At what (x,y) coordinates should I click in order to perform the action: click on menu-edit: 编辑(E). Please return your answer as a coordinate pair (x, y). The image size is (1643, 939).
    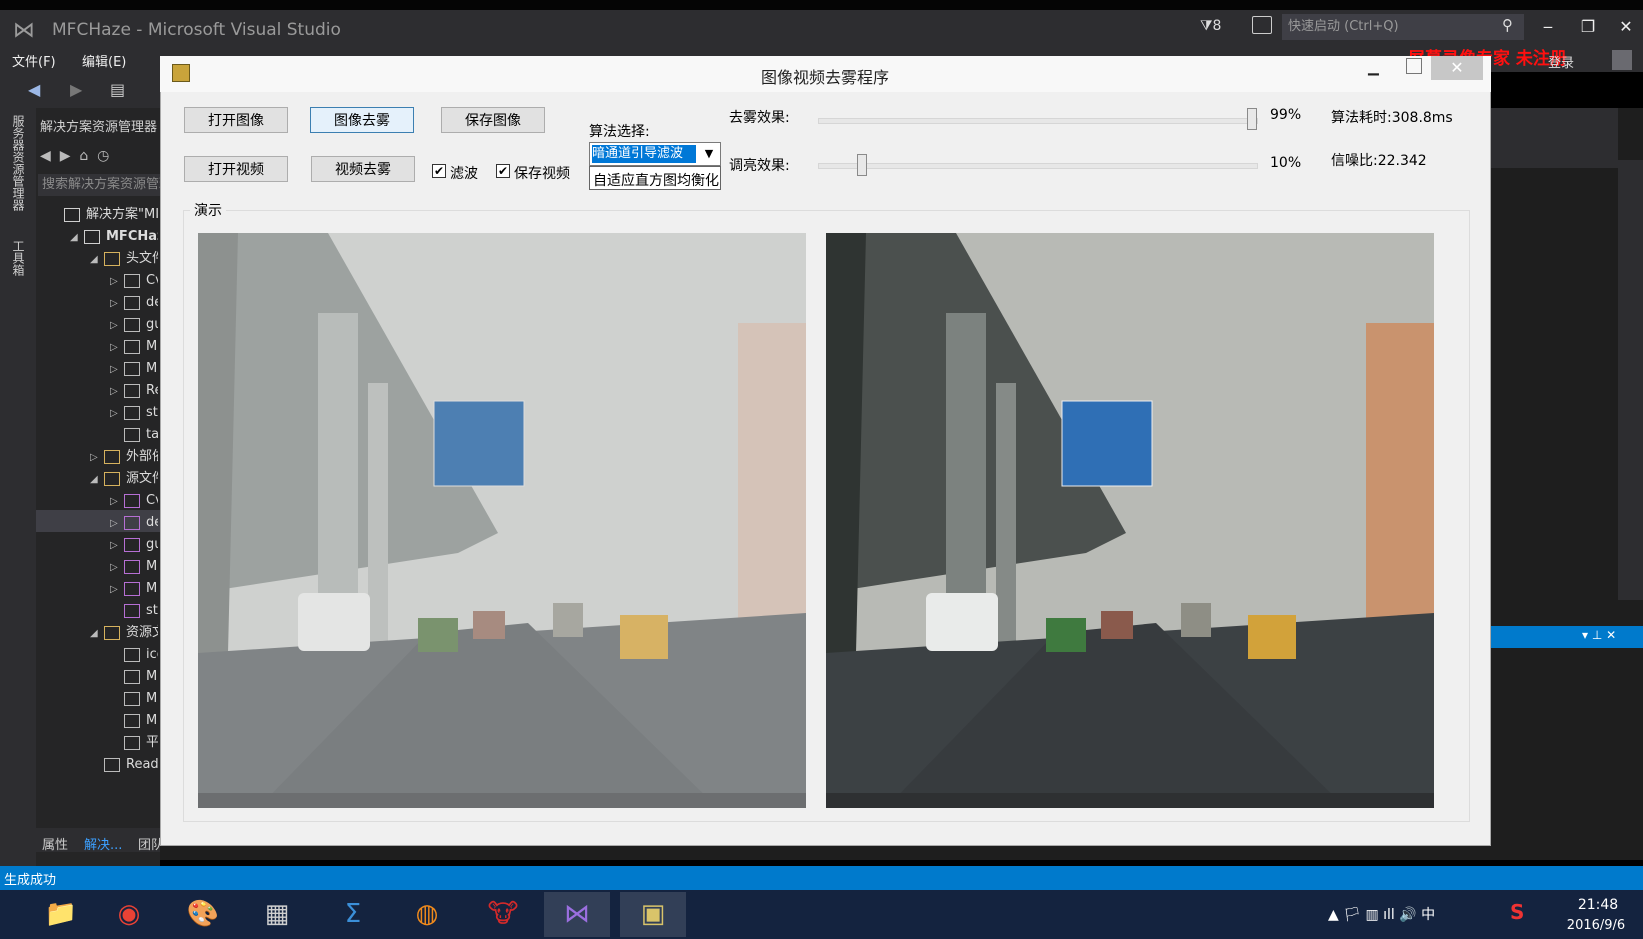
    Looking at the image, I should click on (104, 60).